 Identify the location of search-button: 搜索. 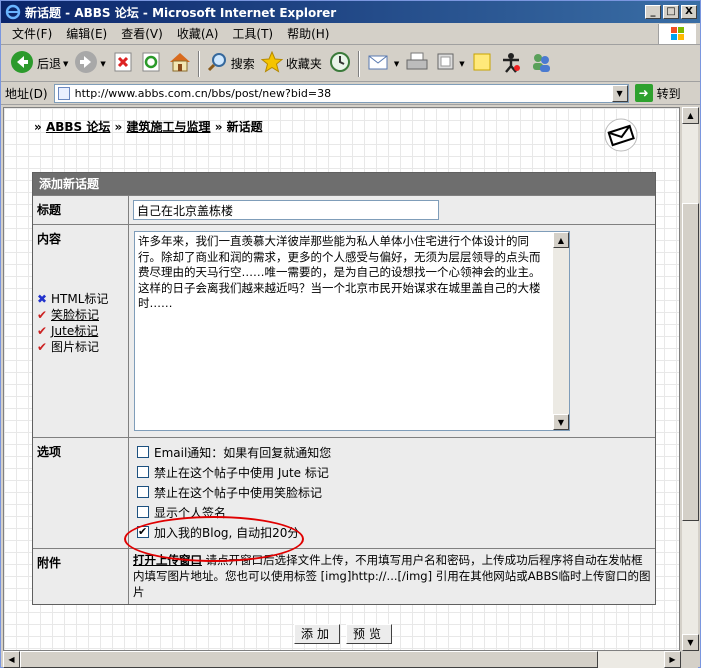
(230, 64).